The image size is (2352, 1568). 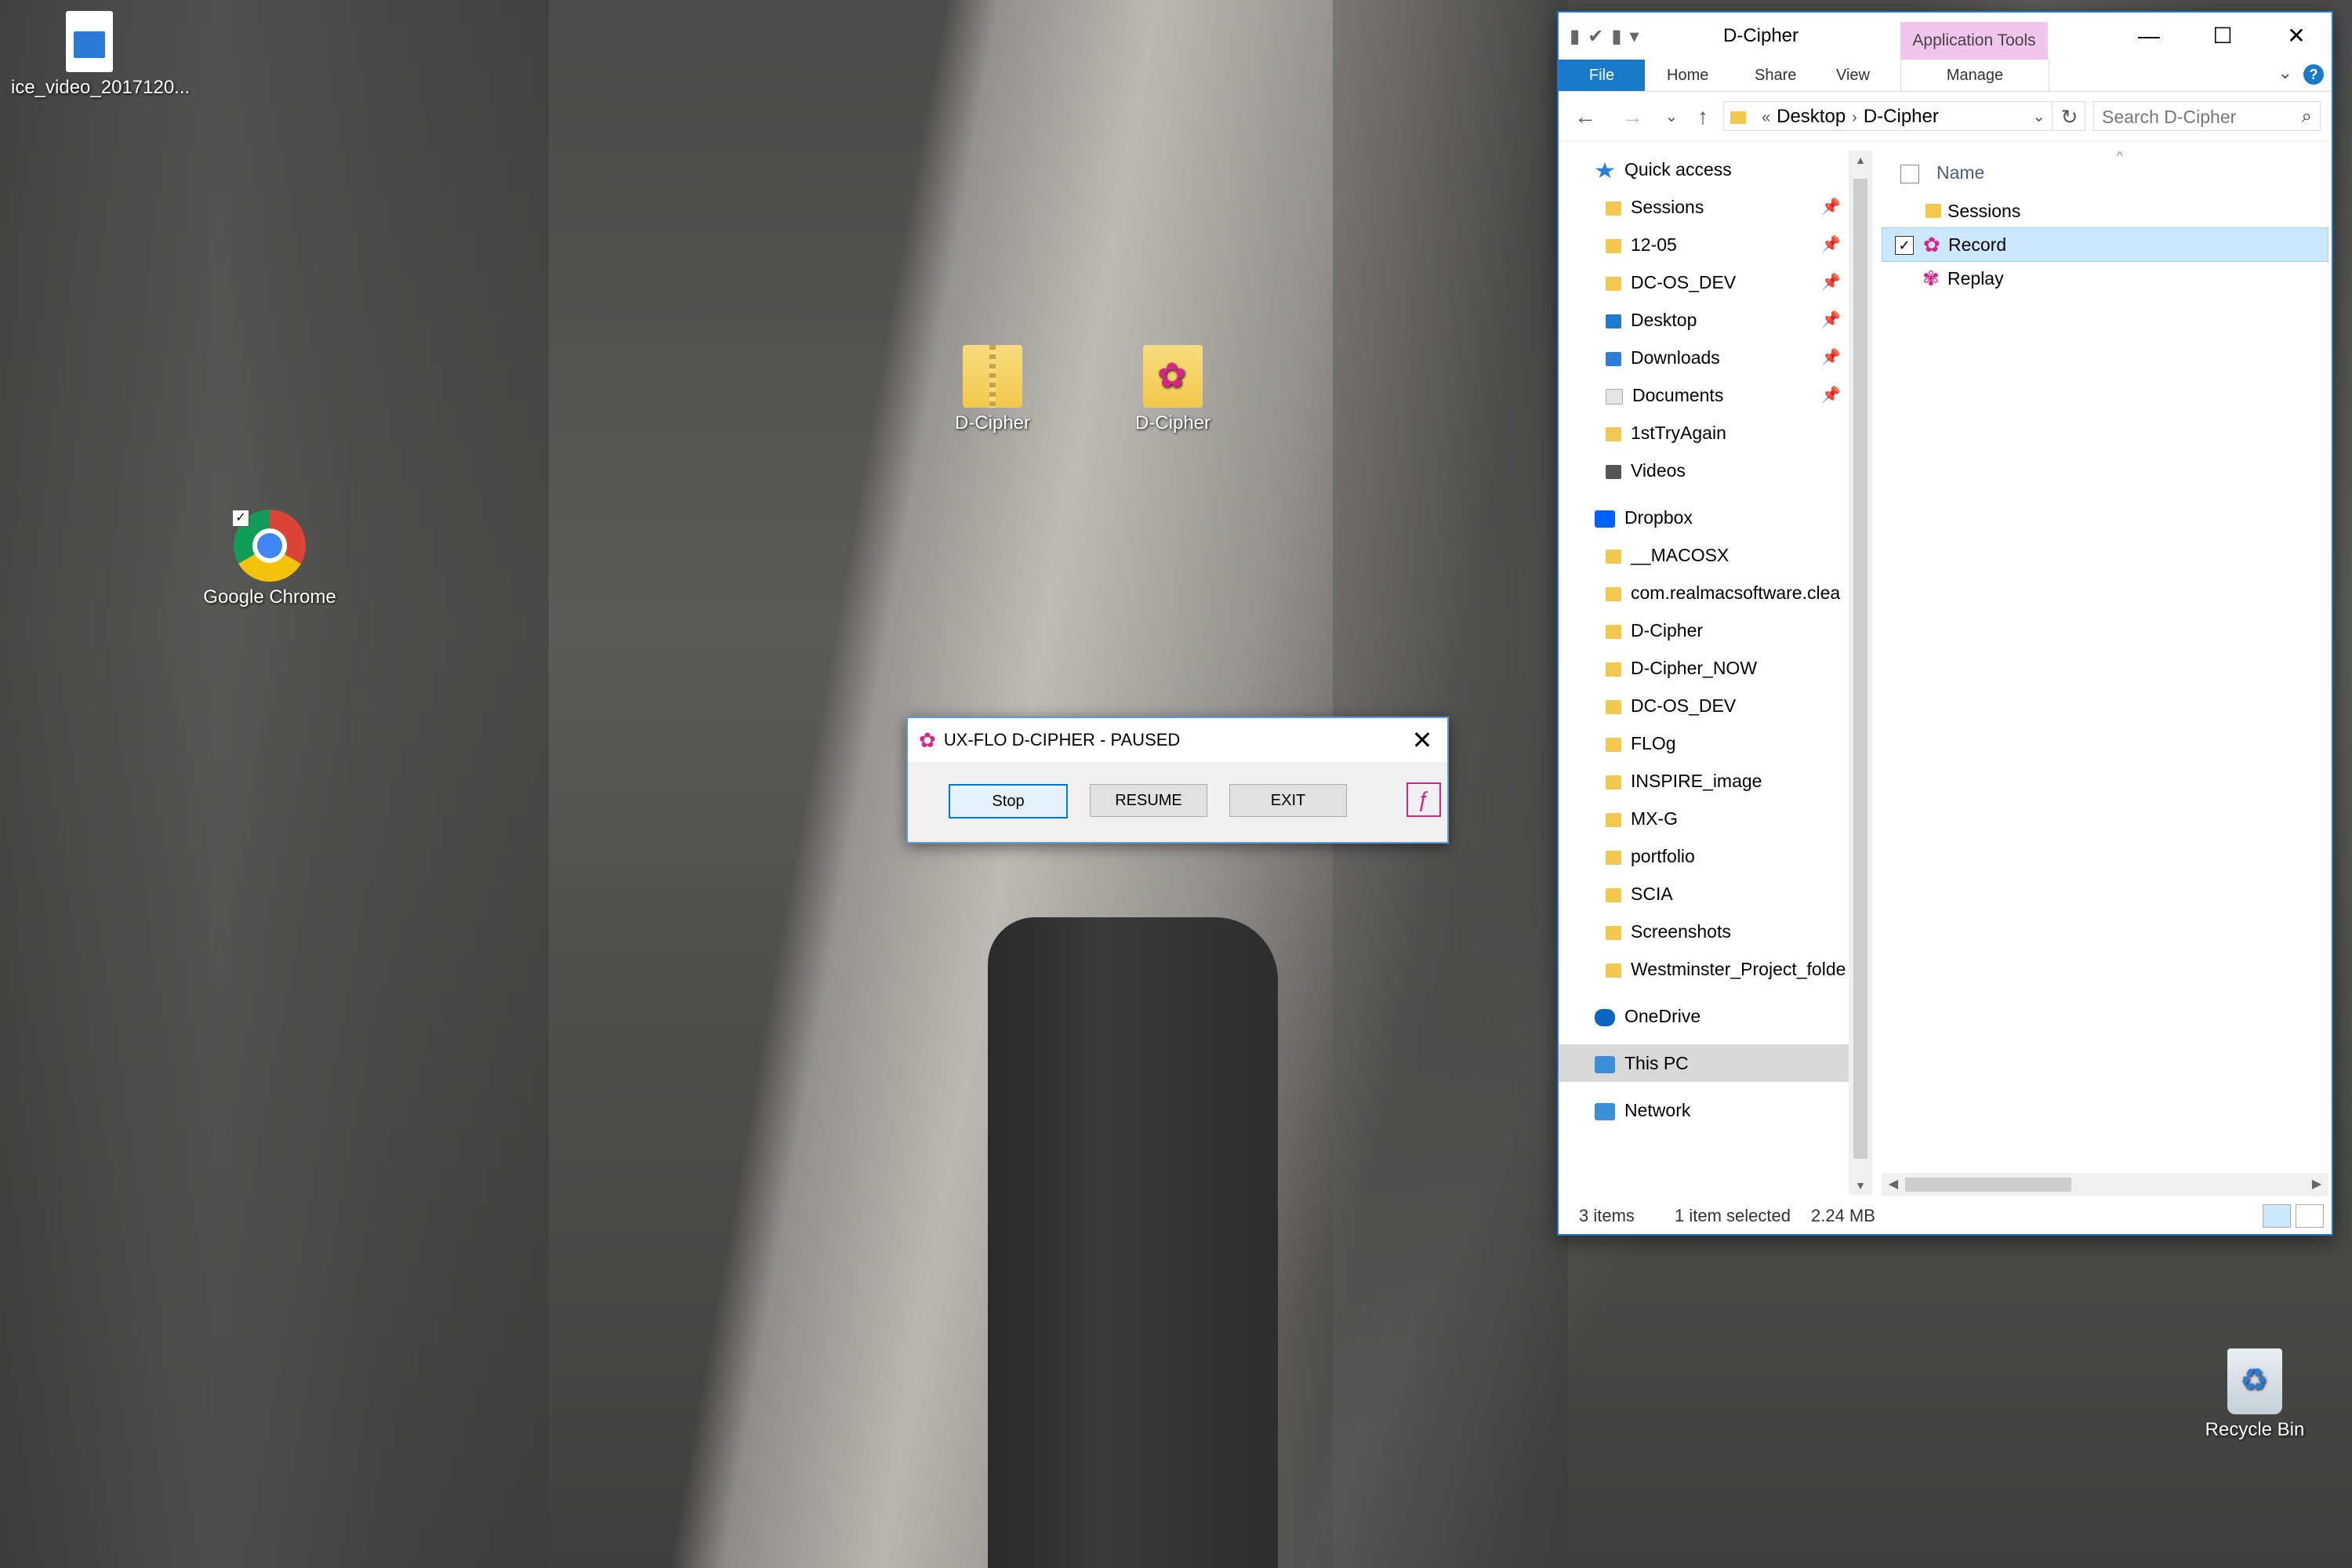 I want to click on tab-file: File, so click(x=1602, y=75).